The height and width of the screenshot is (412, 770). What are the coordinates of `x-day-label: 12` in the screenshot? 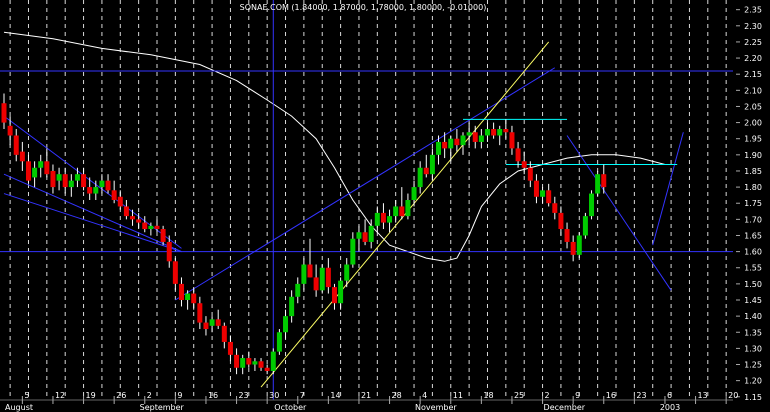 It's located at (60, 395).